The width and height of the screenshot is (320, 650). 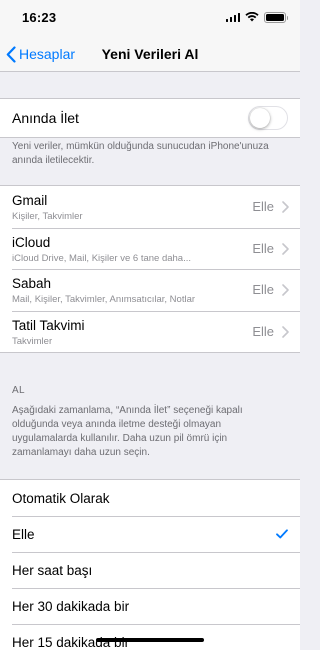 What do you see at coordinates (47, 216) in the screenshot?
I see `account-detail: Kişiler, Takvimler` at bounding box center [47, 216].